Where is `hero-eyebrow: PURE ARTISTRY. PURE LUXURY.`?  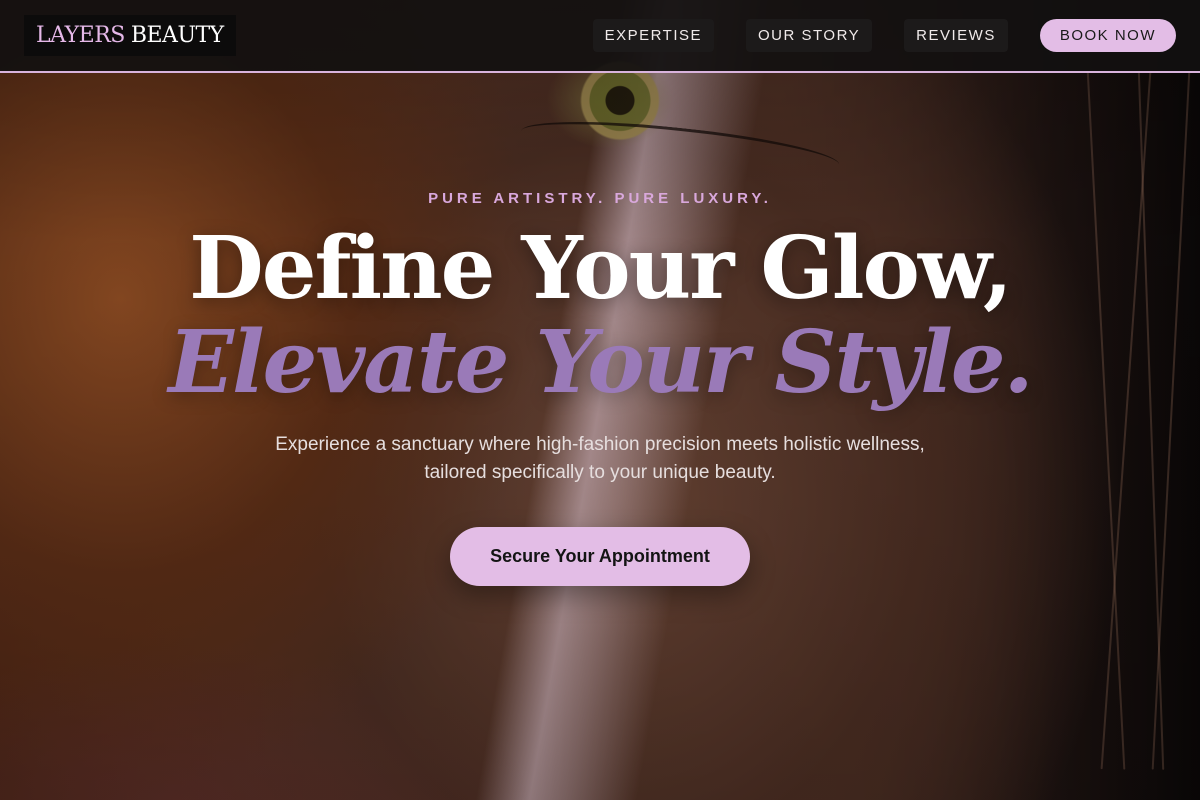
hero-eyebrow: PURE ARTISTRY. PURE LUXURY. is located at coordinates (600, 198).